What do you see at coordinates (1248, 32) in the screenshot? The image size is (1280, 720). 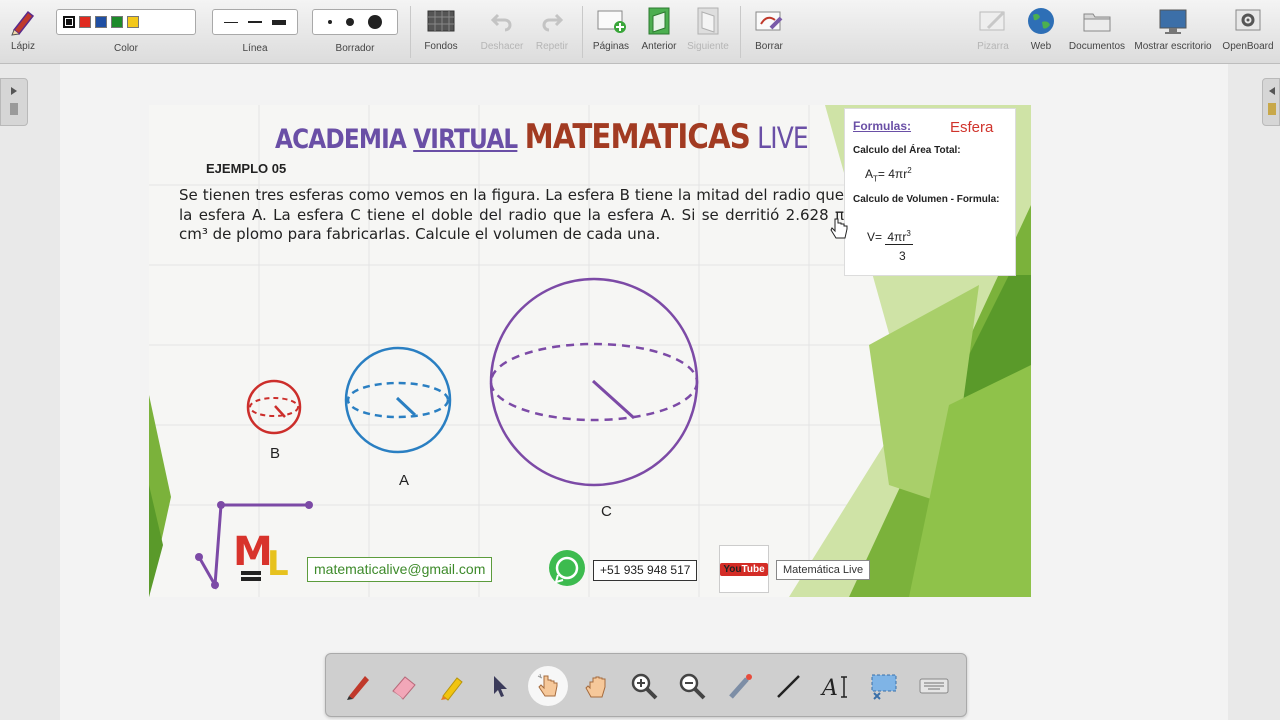 I see `openboard-menu-button: OpenBoard` at bounding box center [1248, 32].